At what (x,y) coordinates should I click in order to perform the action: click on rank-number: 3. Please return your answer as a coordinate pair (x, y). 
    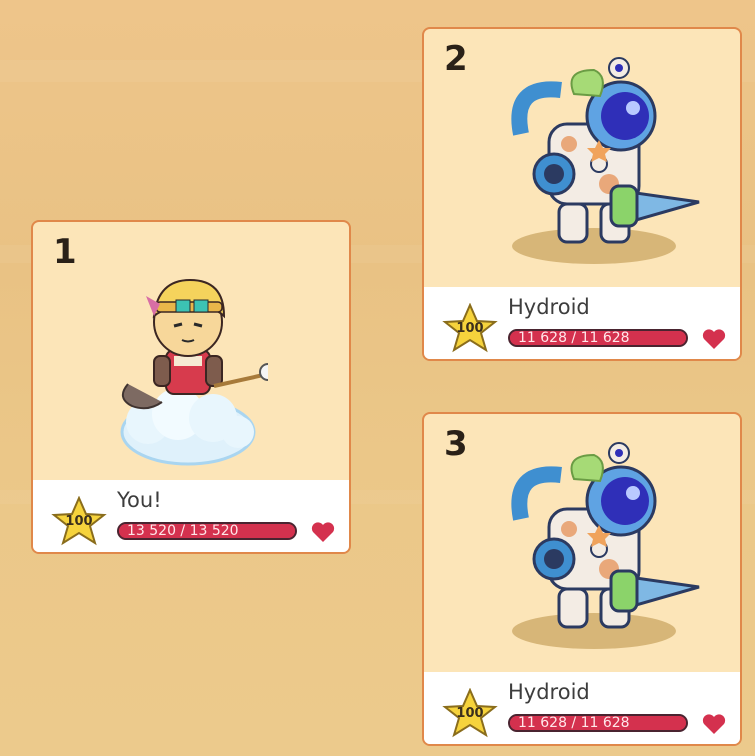
    Looking at the image, I should click on (456, 444).